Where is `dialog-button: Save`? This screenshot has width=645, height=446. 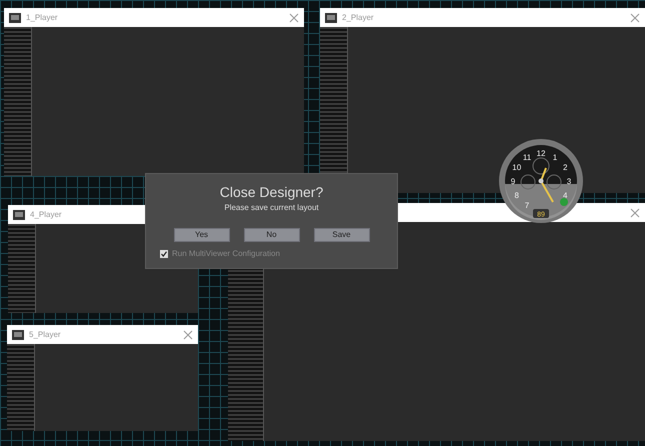
dialog-button: Save is located at coordinates (342, 235).